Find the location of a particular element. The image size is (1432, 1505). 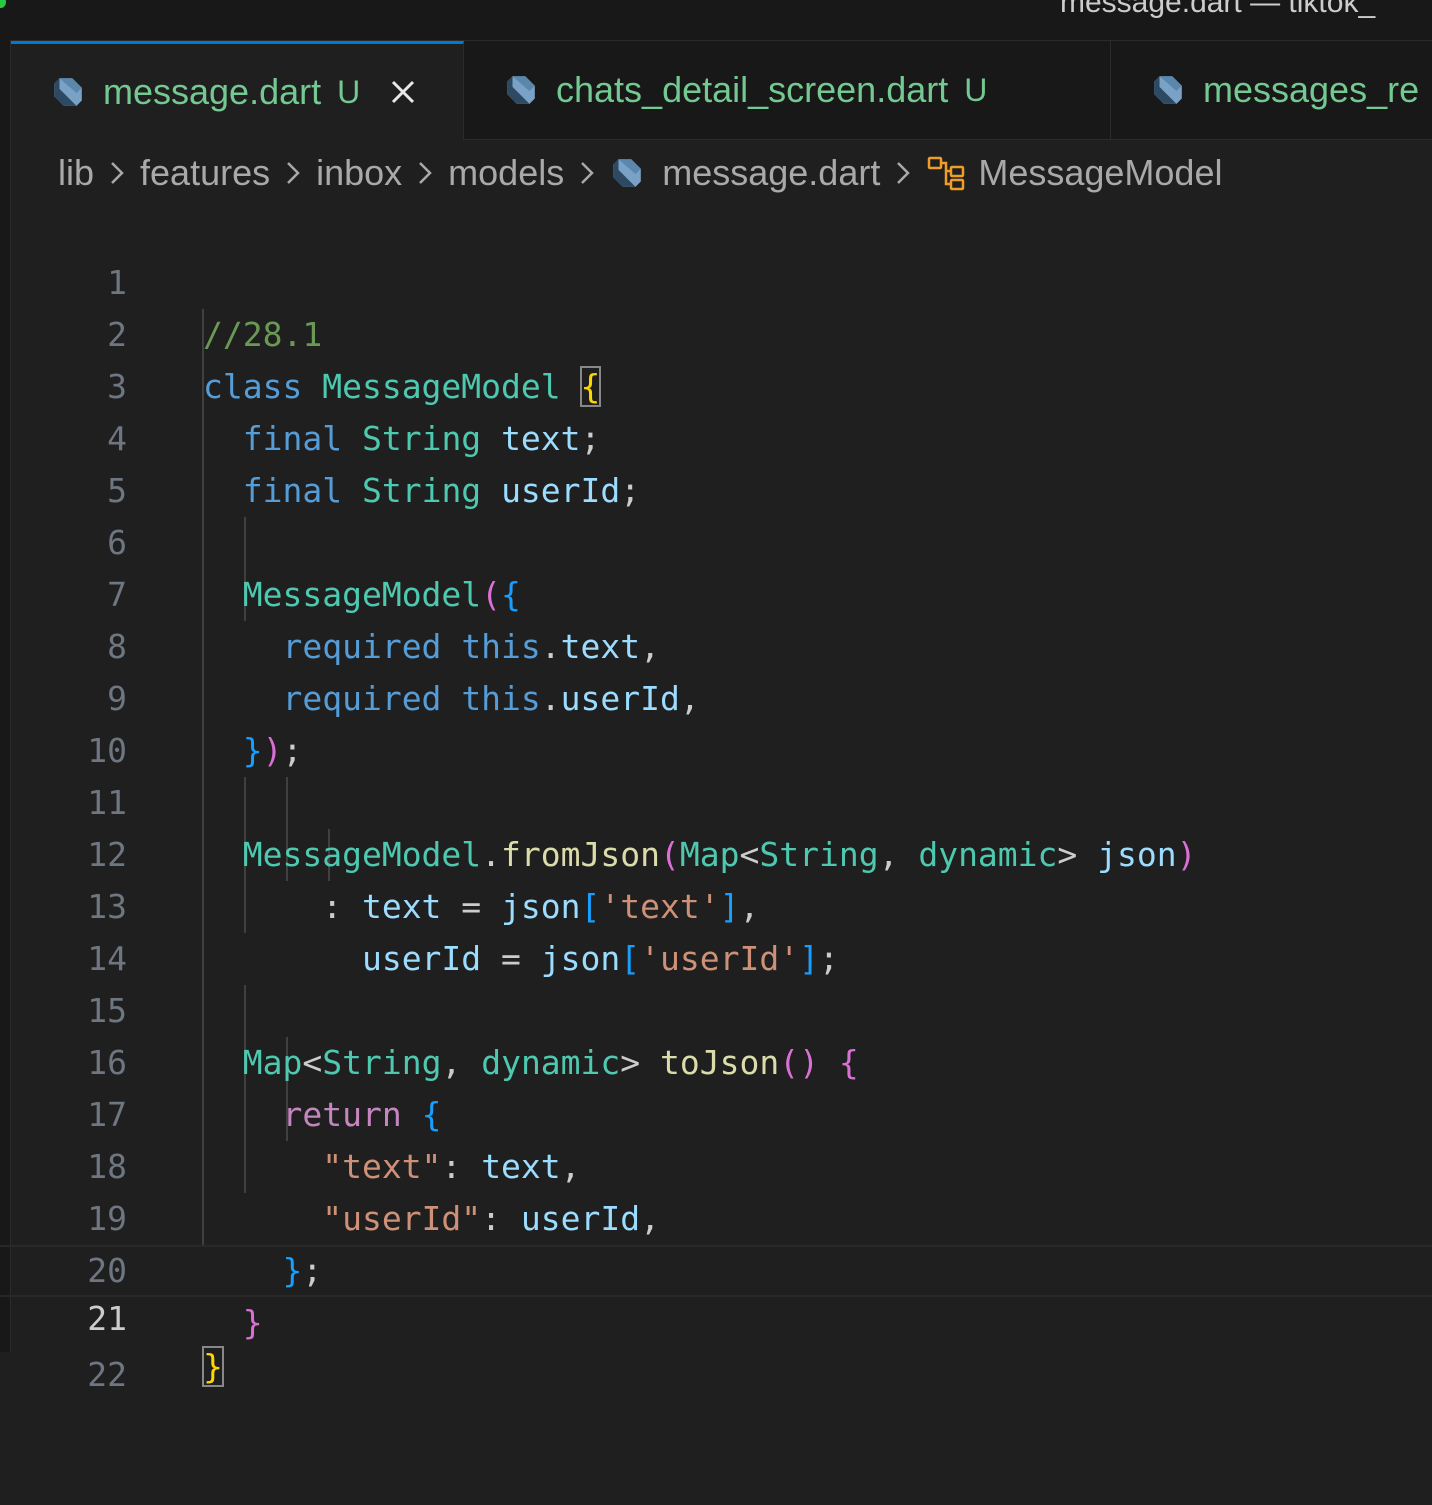

tab-label: chats_detail_screen.dart is located at coordinates (752, 89).